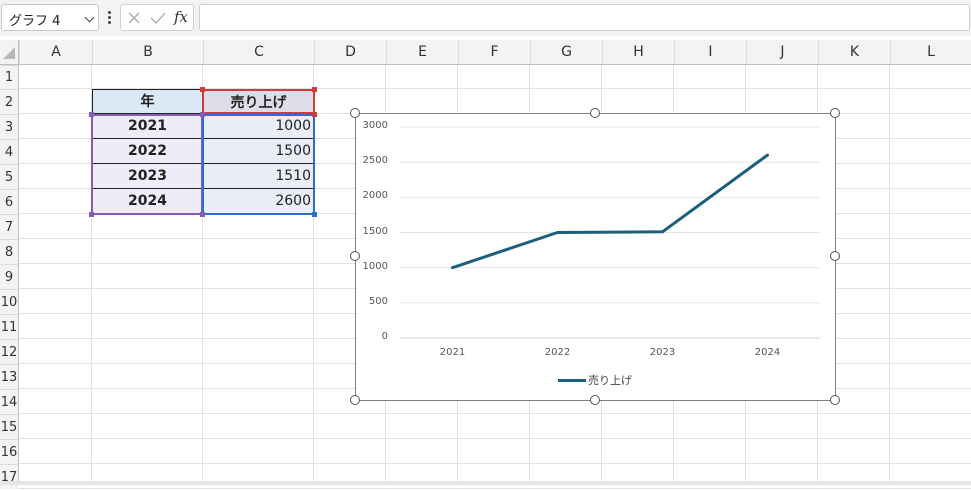 The image size is (971, 490). I want to click on y-tick-label: 2000, so click(375, 196).